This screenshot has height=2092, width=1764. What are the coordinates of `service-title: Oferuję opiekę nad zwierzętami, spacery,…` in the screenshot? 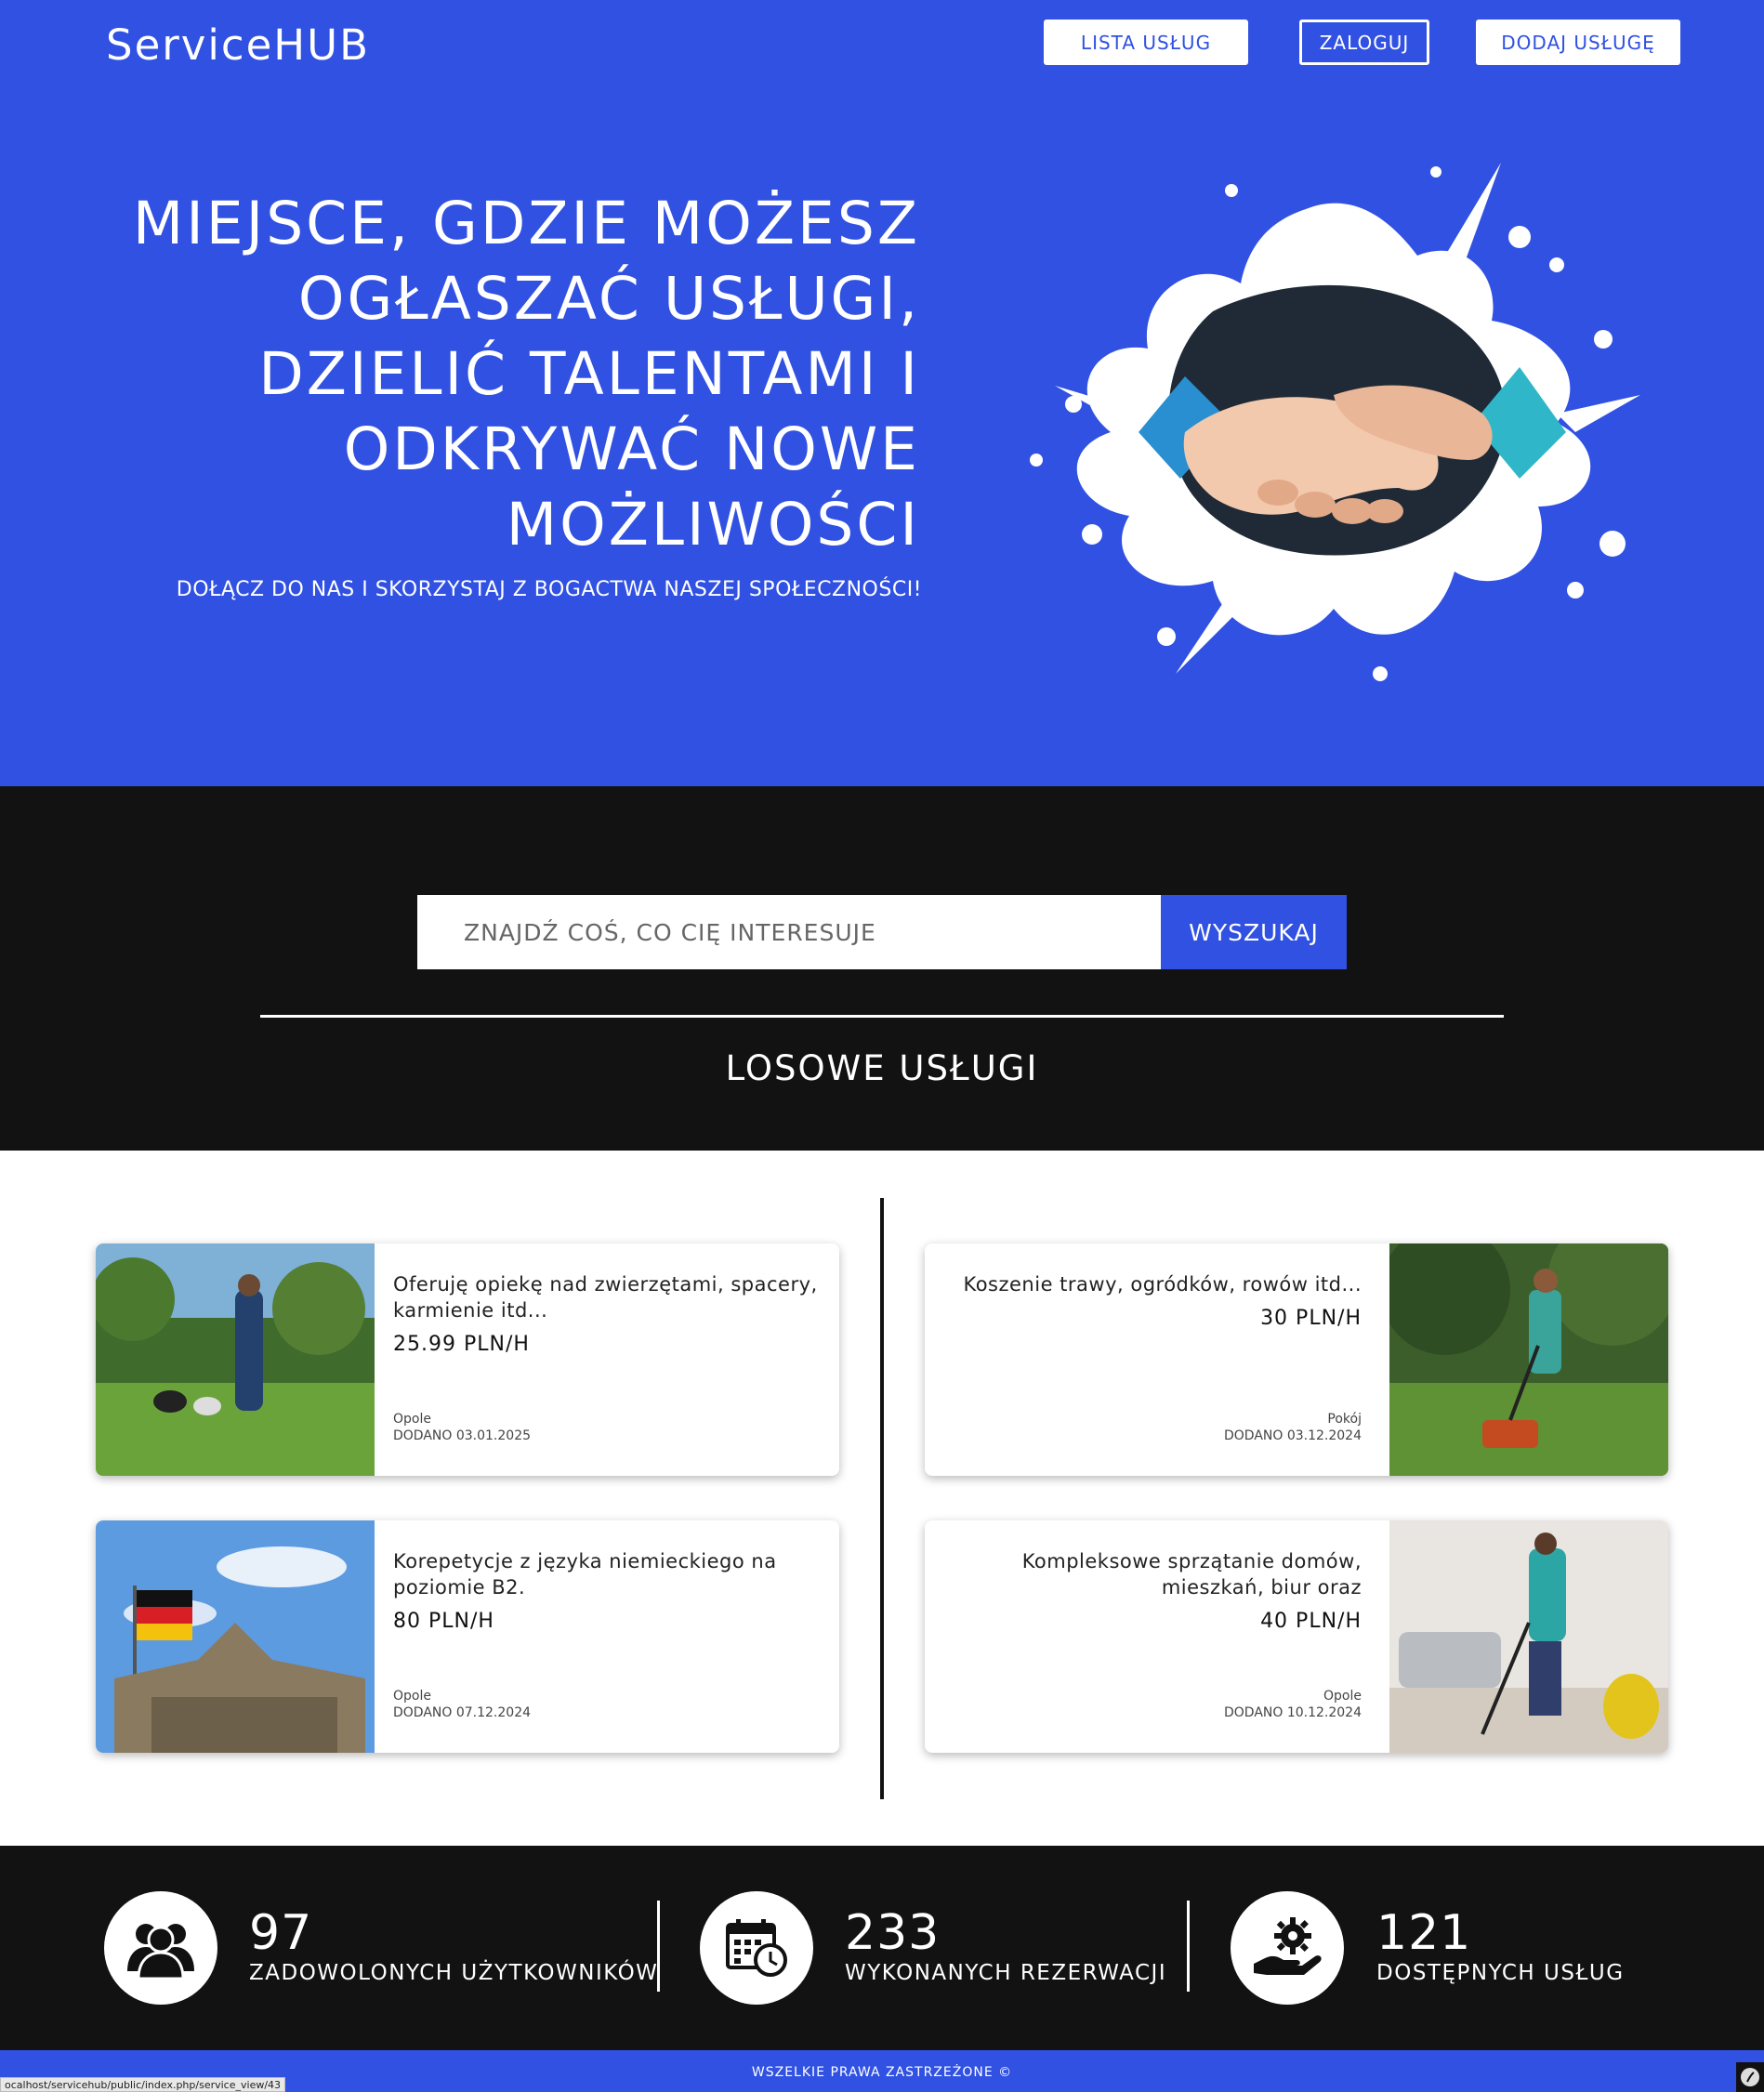 It's located at (605, 1297).